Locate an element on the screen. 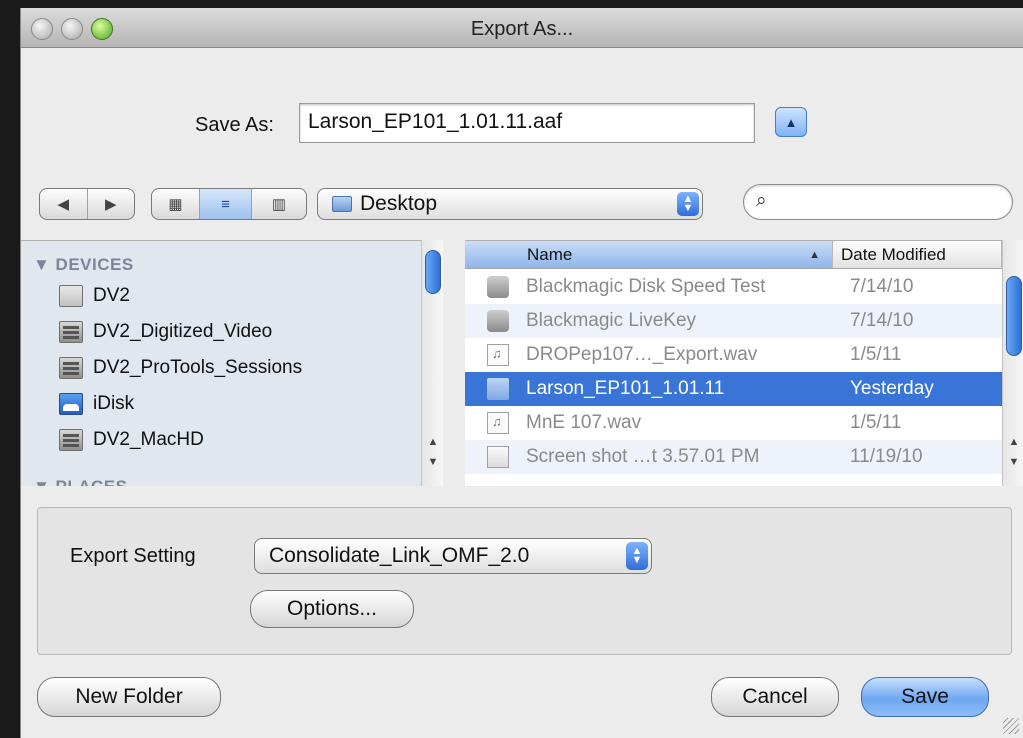  search-field: ⌕ is located at coordinates (878, 202).